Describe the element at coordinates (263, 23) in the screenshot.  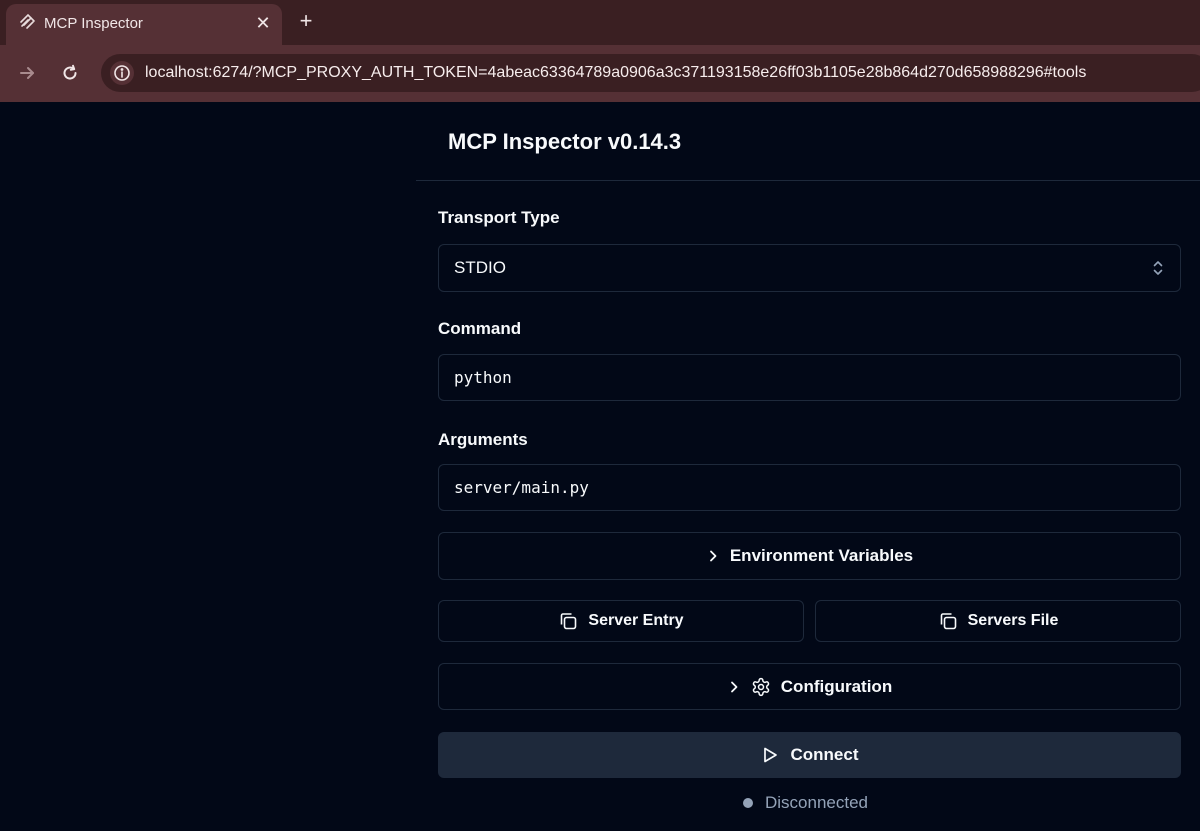
I see `close-icon: ✕` at that location.